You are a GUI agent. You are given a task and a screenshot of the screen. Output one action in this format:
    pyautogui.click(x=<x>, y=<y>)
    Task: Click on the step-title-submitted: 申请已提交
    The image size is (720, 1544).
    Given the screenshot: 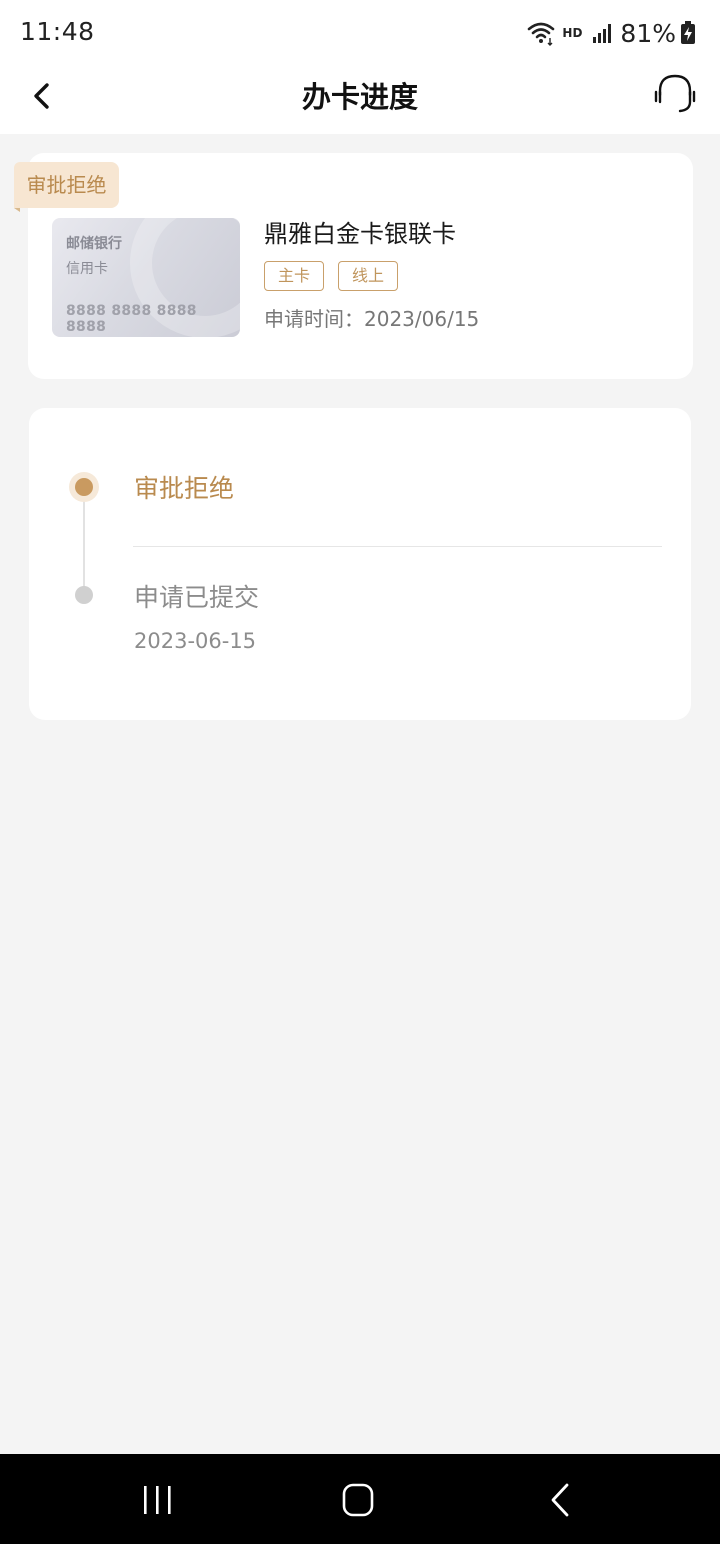 What is the action you would take?
    pyautogui.click(x=197, y=597)
    